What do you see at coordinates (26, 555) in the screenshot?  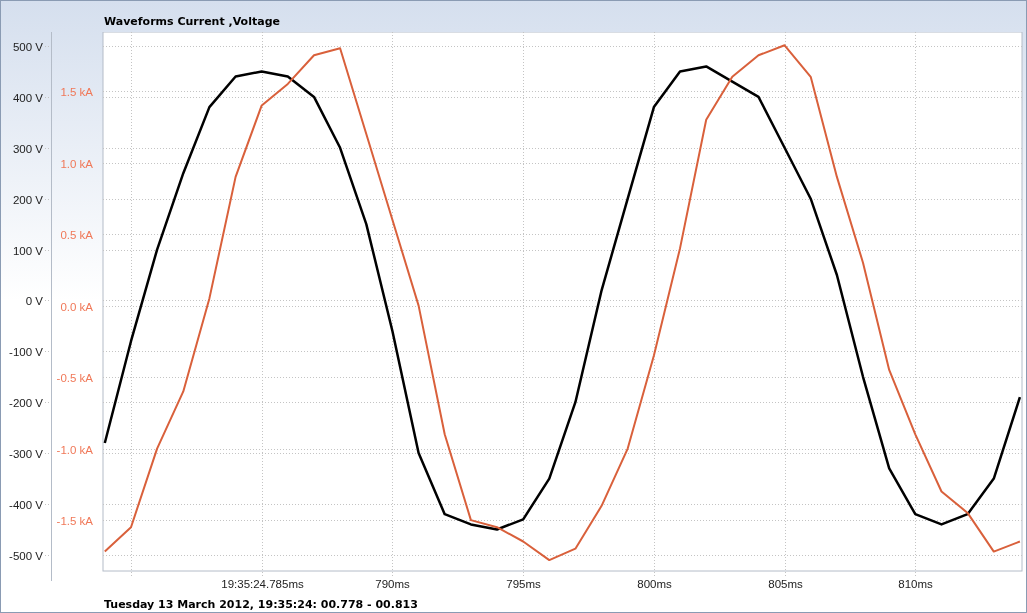 I see `voltage-axis-label: -500 V` at bounding box center [26, 555].